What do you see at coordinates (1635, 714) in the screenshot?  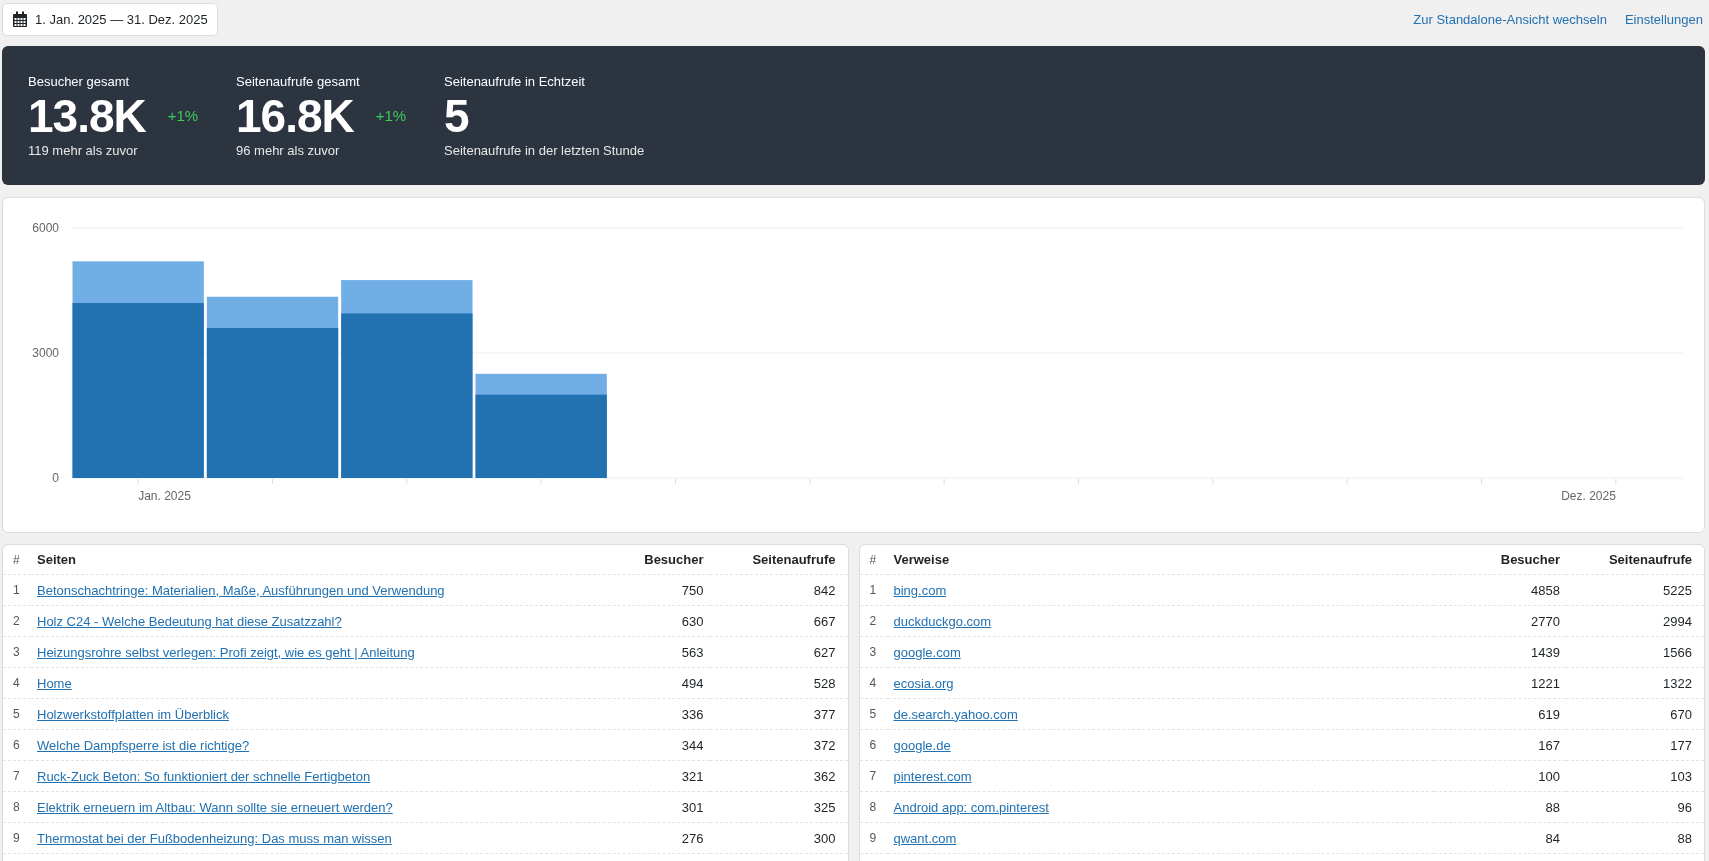 I see `table-cell: 670` at bounding box center [1635, 714].